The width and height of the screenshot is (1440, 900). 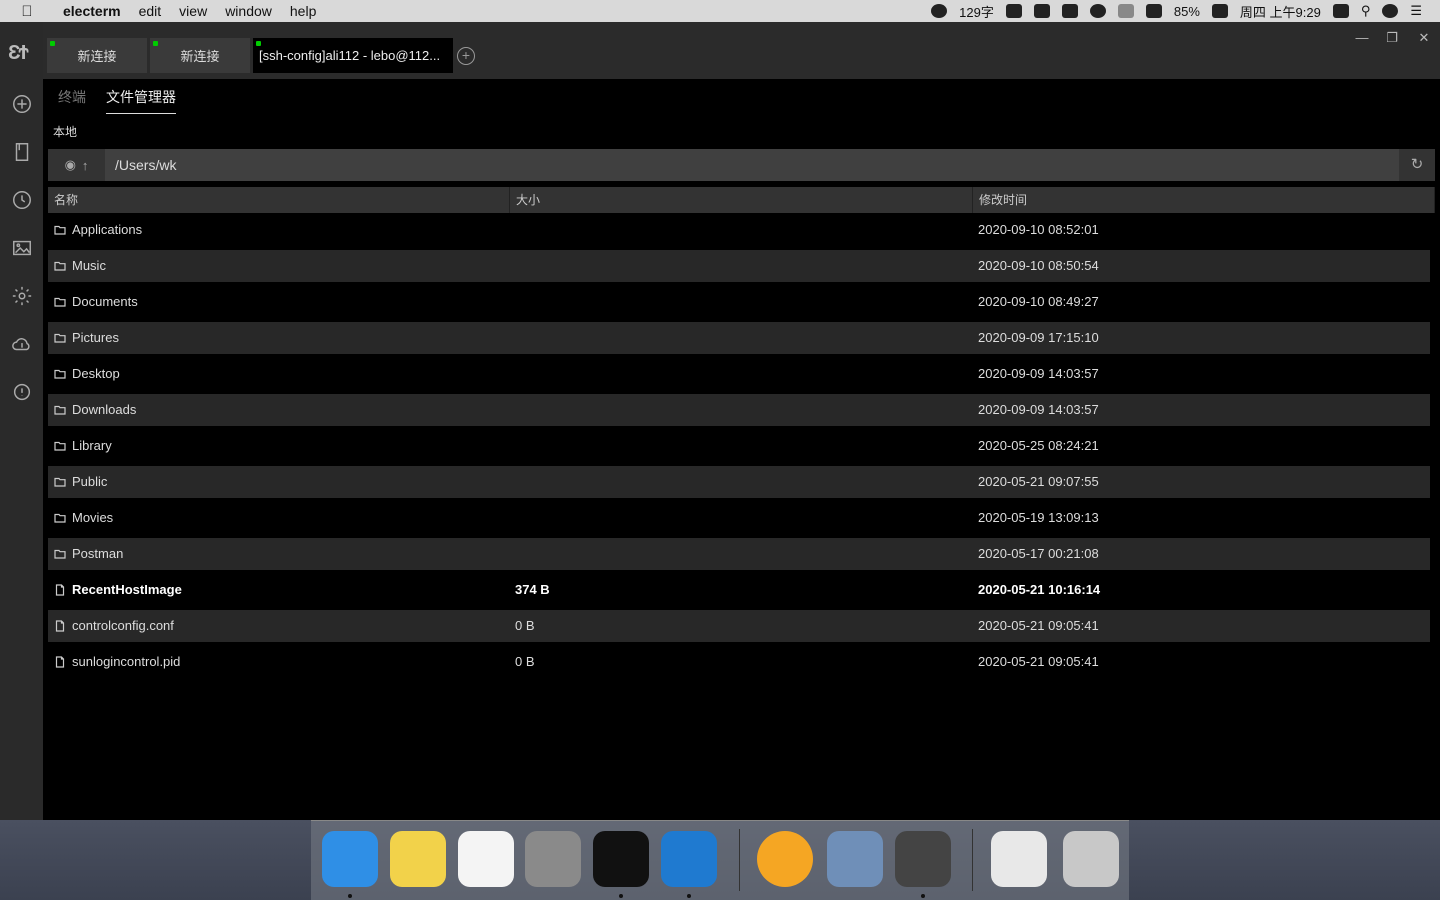 What do you see at coordinates (720, 860) in the screenshot?
I see `dock` at bounding box center [720, 860].